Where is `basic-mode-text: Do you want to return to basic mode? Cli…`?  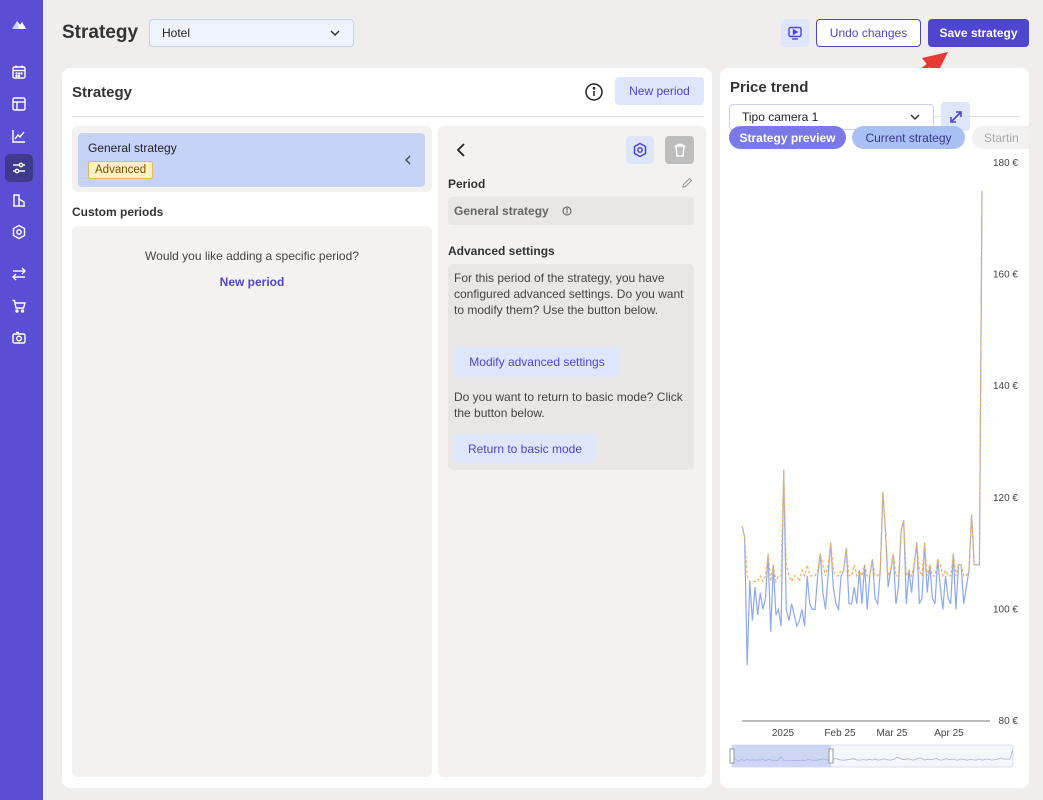 basic-mode-text: Do you want to return to basic mode? Cli… is located at coordinates (568, 405).